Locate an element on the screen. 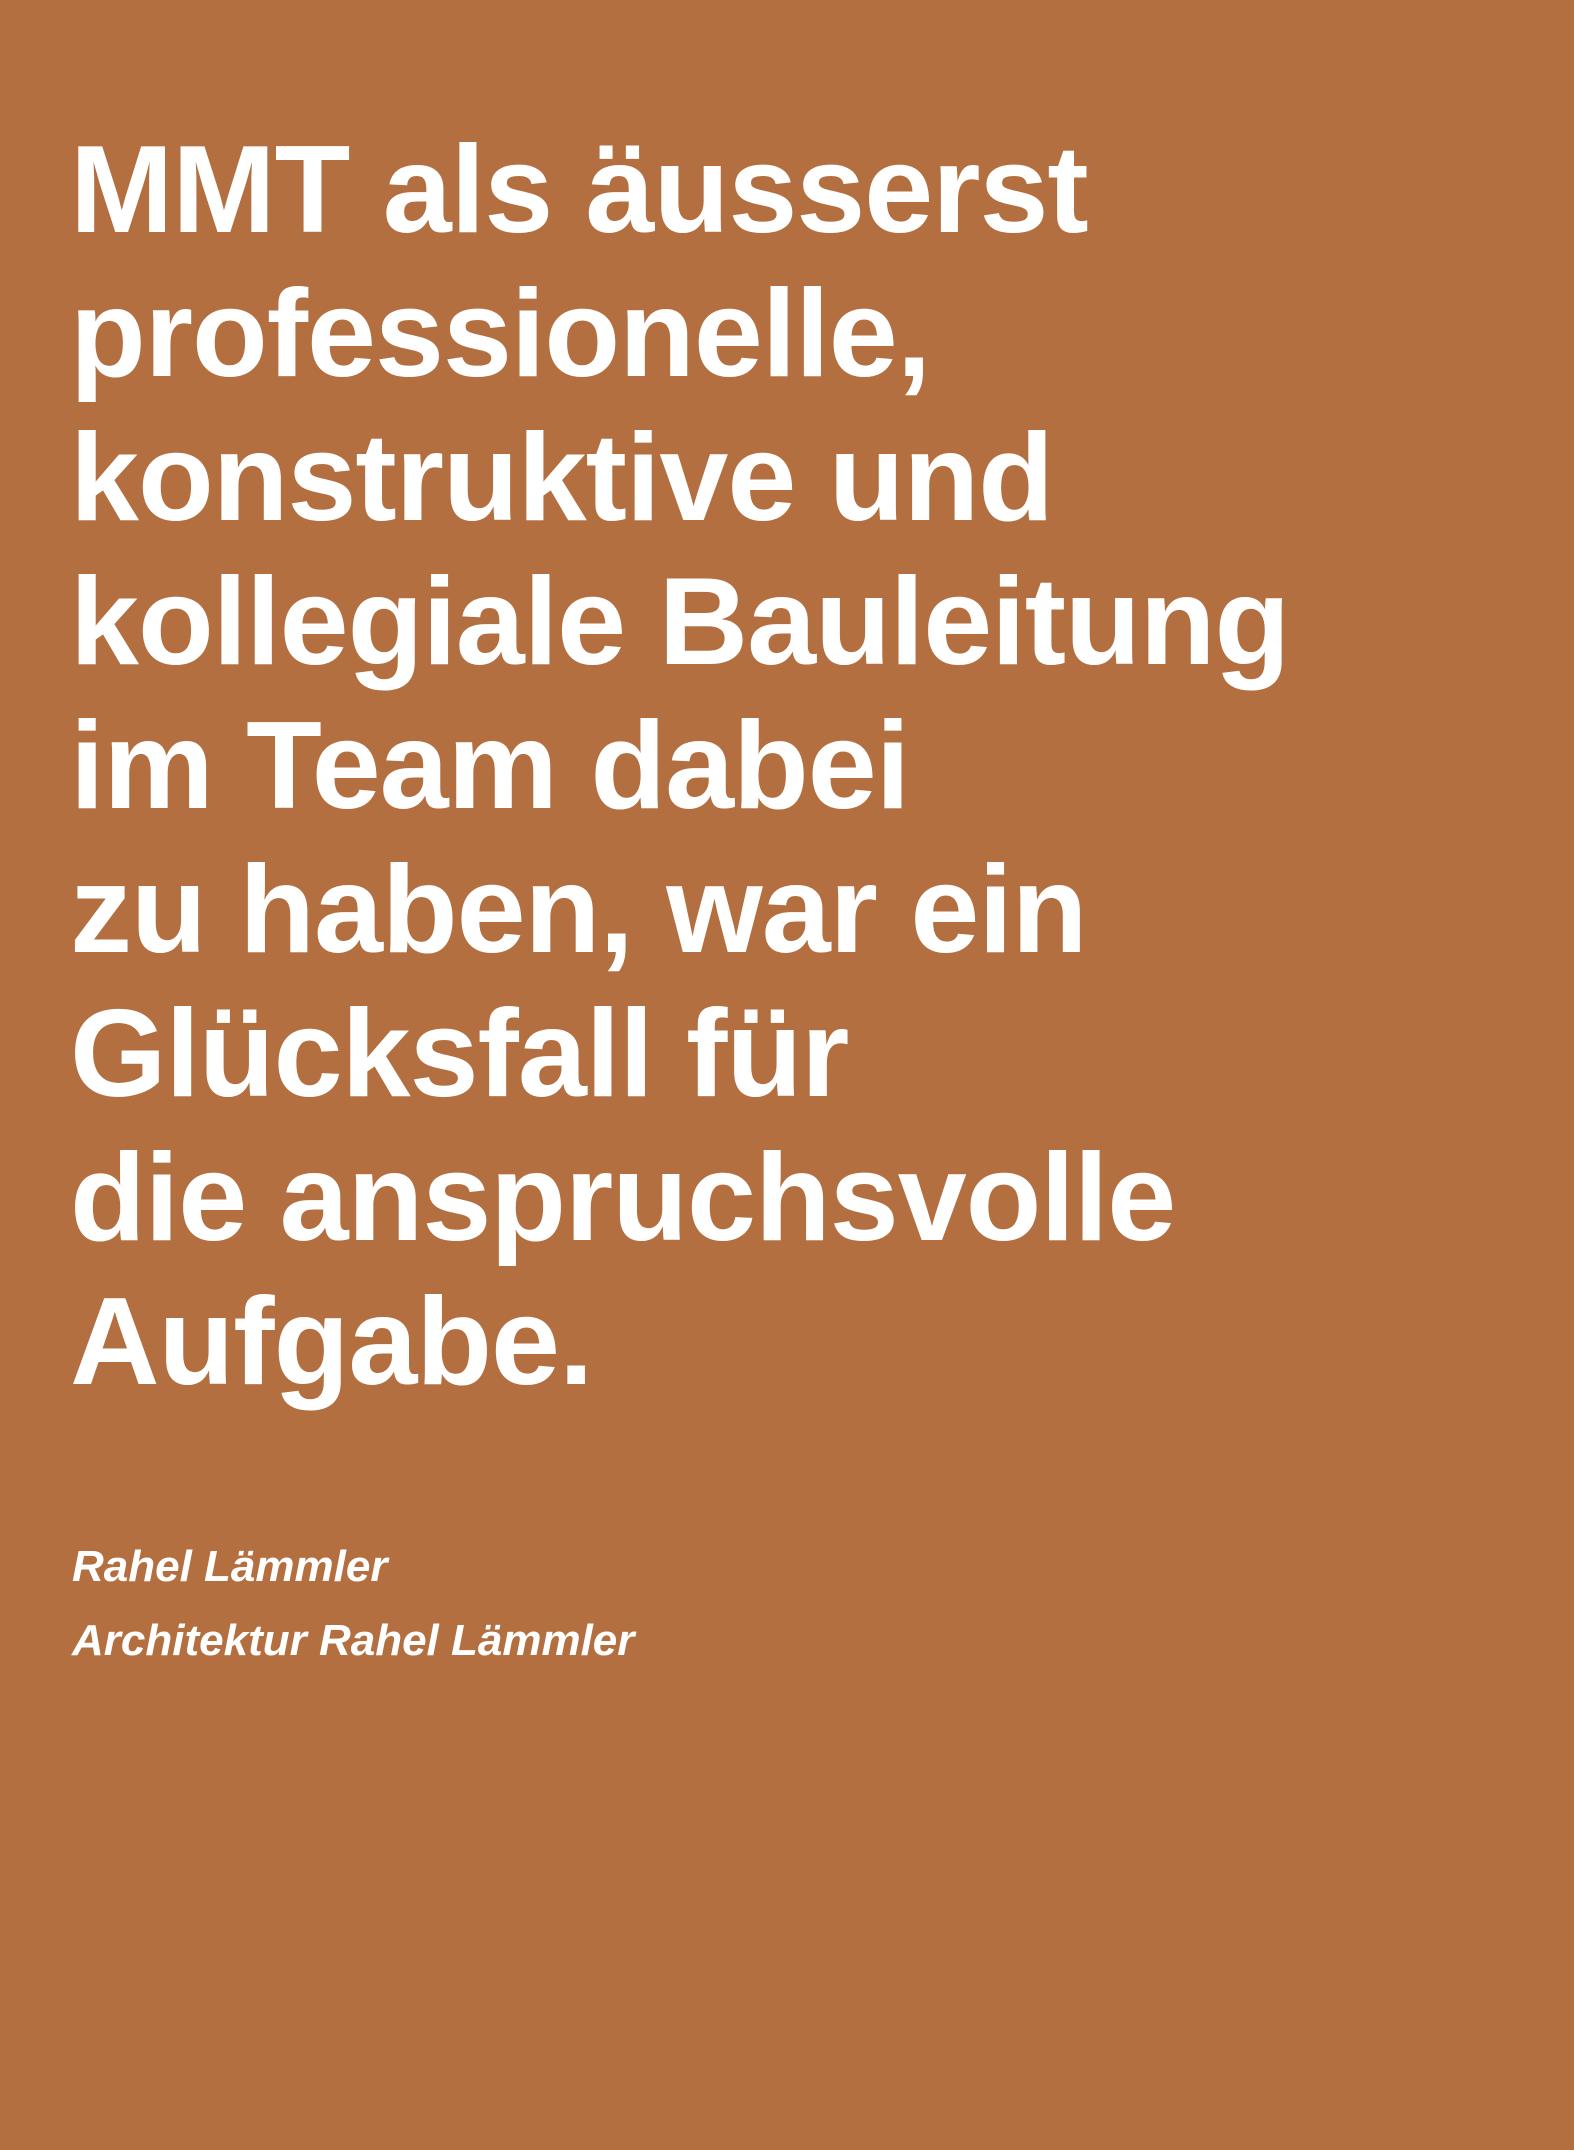 This screenshot has width=1574, height=2150. quote-line: professionelle, is located at coordinates (500, 334).